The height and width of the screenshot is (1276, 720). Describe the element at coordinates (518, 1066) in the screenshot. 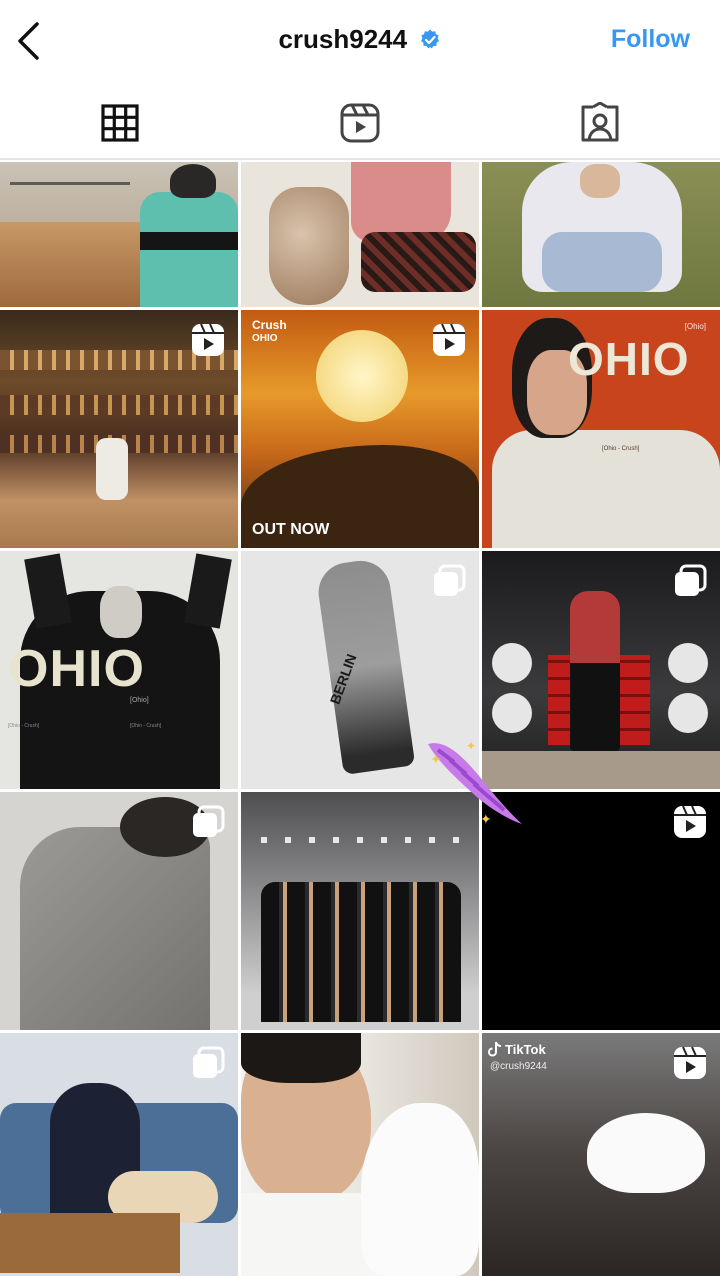

I see `tiktok-handle: @crush9244` at that location.